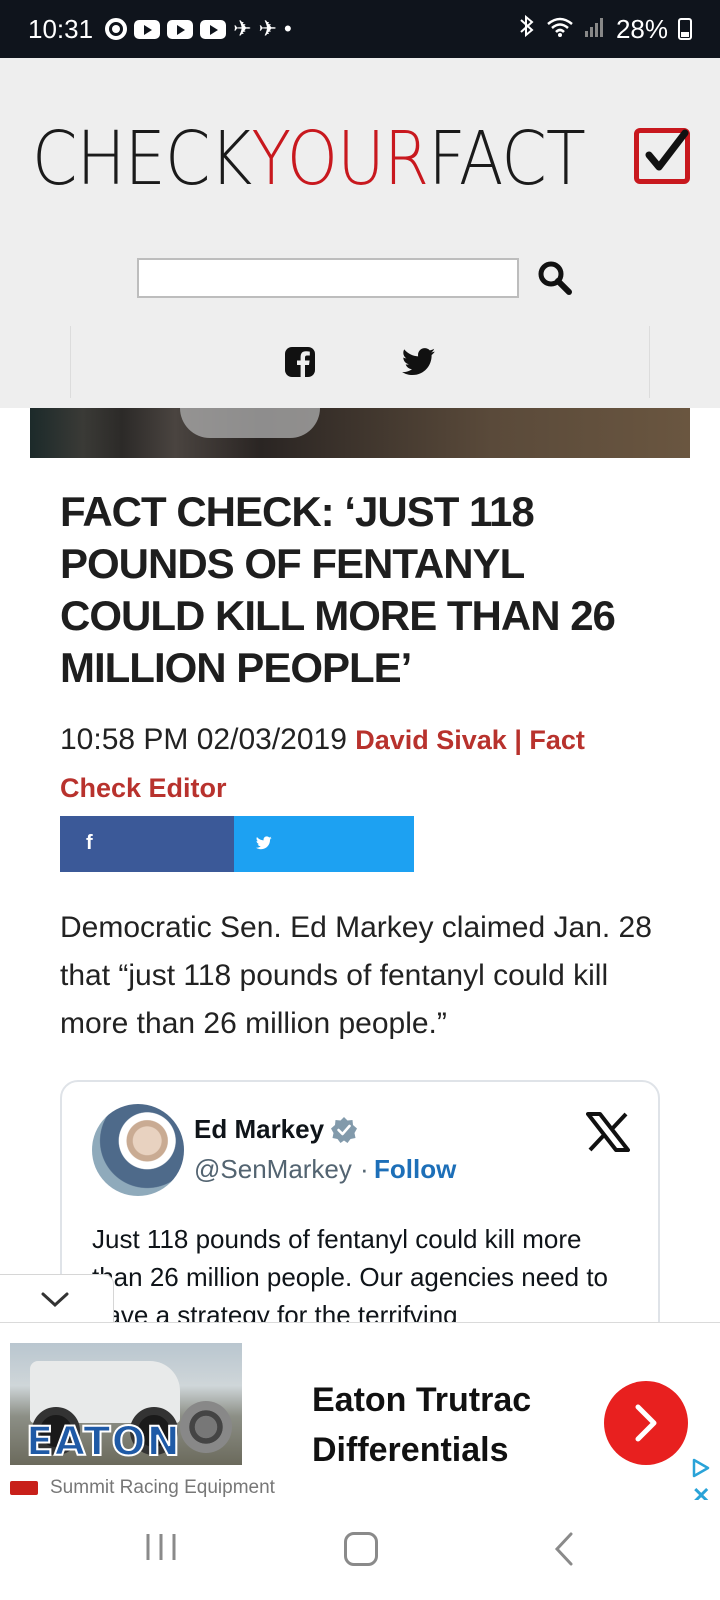 Image resolution: width=720 pixels, height=1600 pixels. I want to click on share-facebook-button: f, so click(147, 844).